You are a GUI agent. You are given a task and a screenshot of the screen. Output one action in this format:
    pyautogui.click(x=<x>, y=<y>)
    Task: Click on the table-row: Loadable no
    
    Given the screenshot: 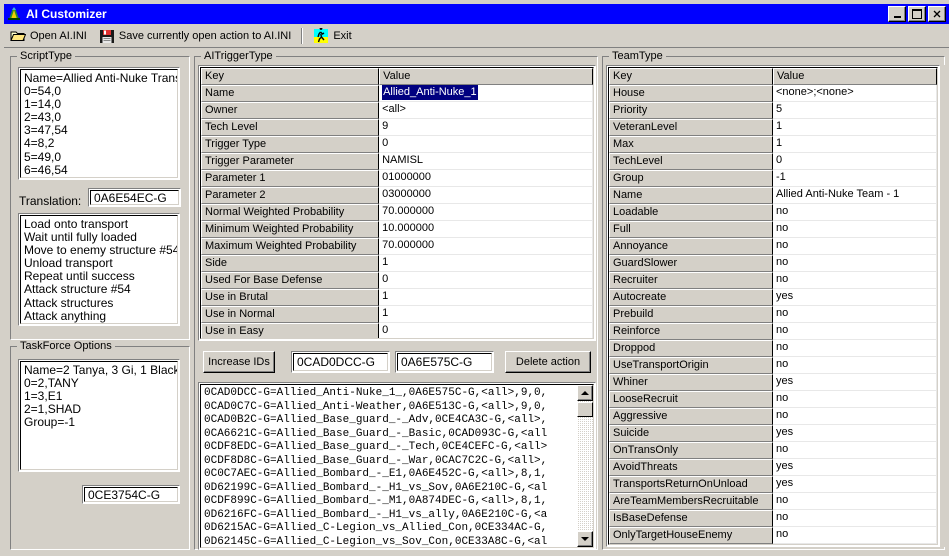 What is the action you would take?
    pyautogui.click(x=773, y=212)
    